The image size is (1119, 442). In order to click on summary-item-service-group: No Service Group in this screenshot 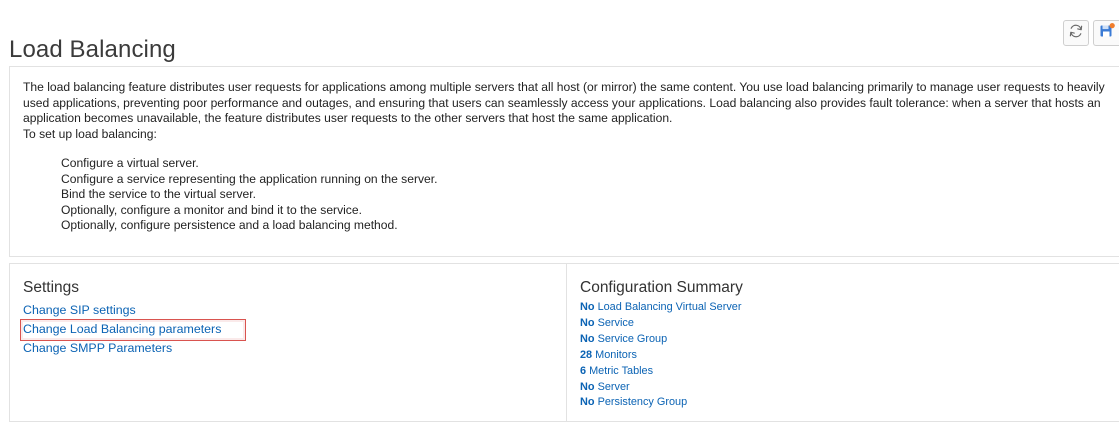, I will do `click(623, 340)`.